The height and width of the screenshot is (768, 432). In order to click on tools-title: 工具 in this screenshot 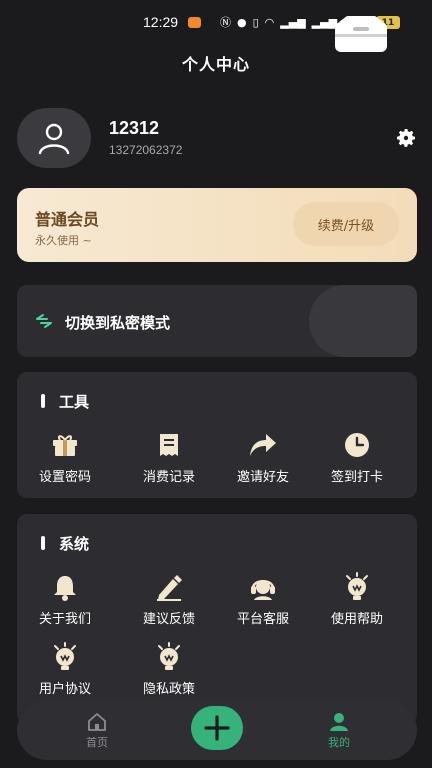, I will do `click(74, 402)`.